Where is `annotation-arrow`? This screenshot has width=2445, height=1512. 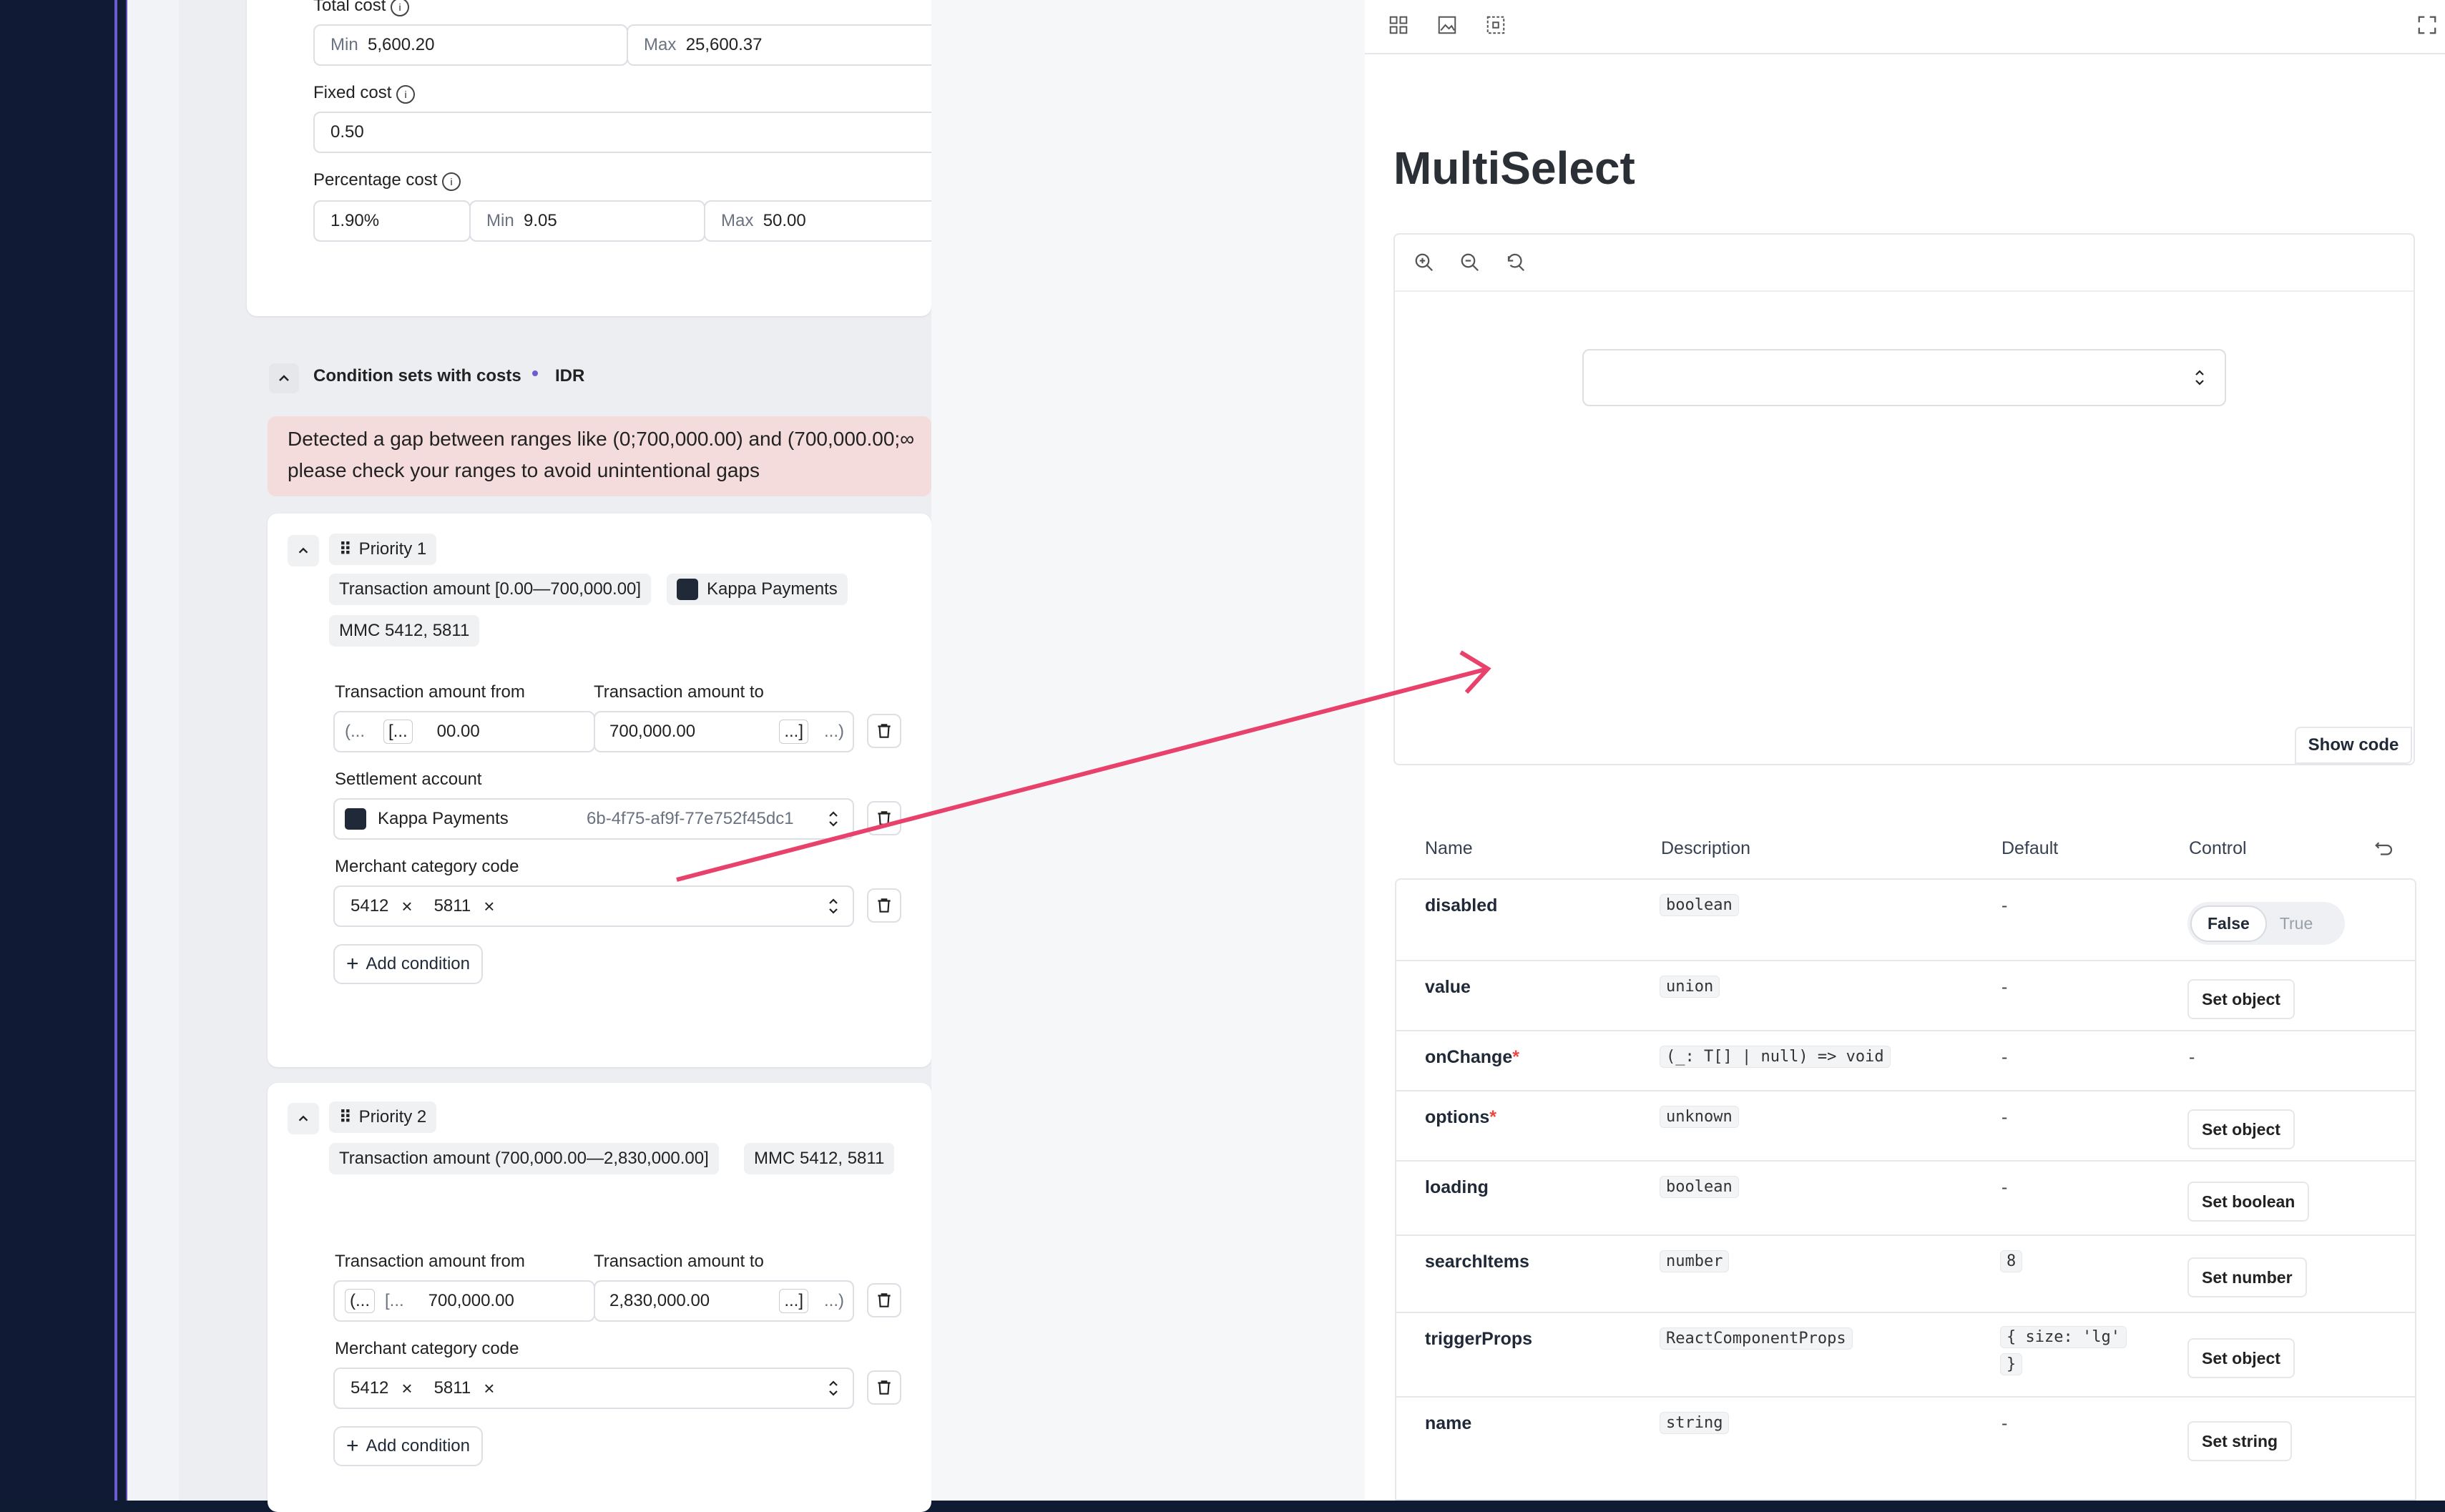 annotation-arrow is located at coordinates (1083, 766).